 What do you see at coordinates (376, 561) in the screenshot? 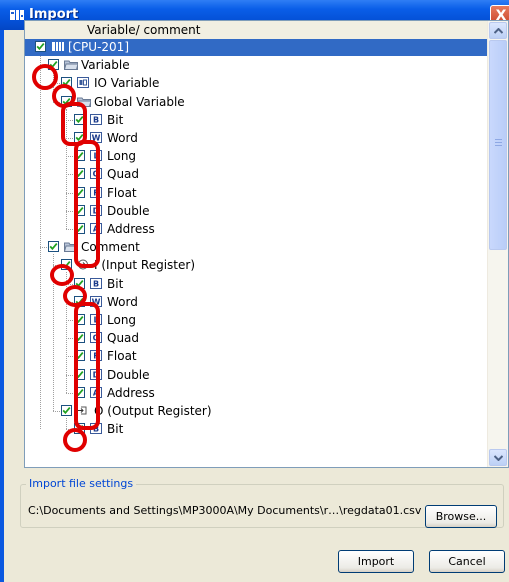
I see `import-button: Import` at bounding box center [376, 561].